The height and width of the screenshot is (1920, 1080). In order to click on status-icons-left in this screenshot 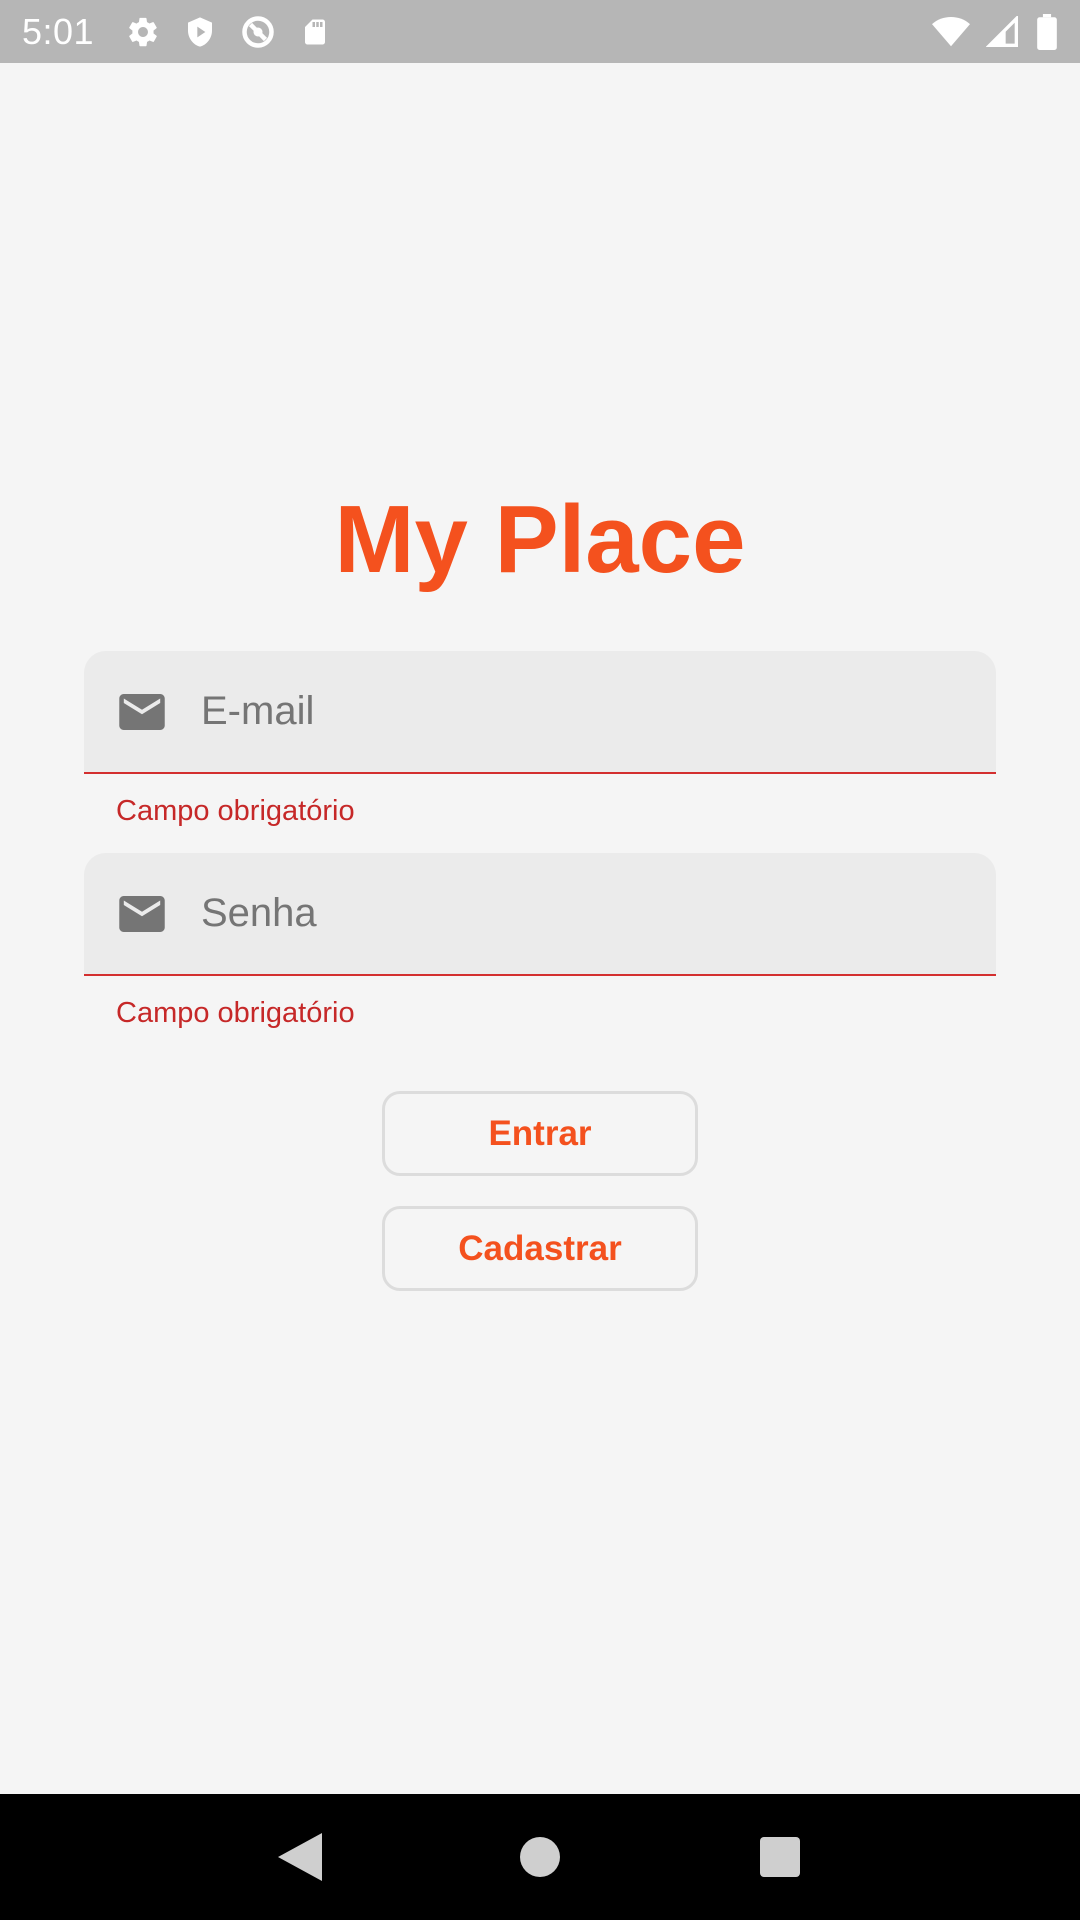, I will do `click(228, 32)`.